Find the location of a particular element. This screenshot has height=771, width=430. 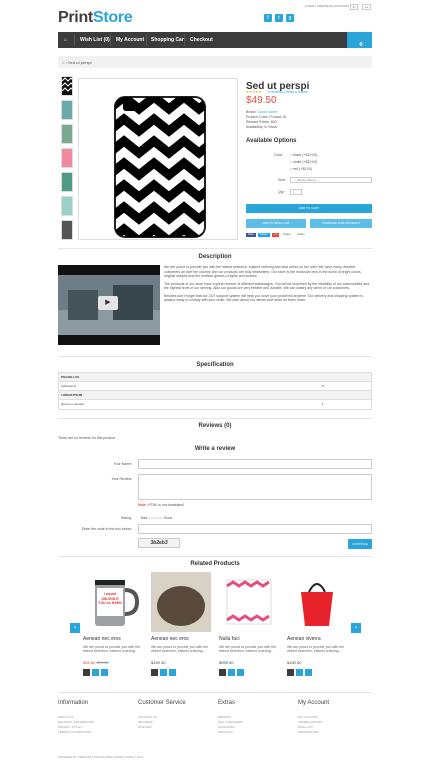

product-price: $49.50 is located at coordinates (261, 100).